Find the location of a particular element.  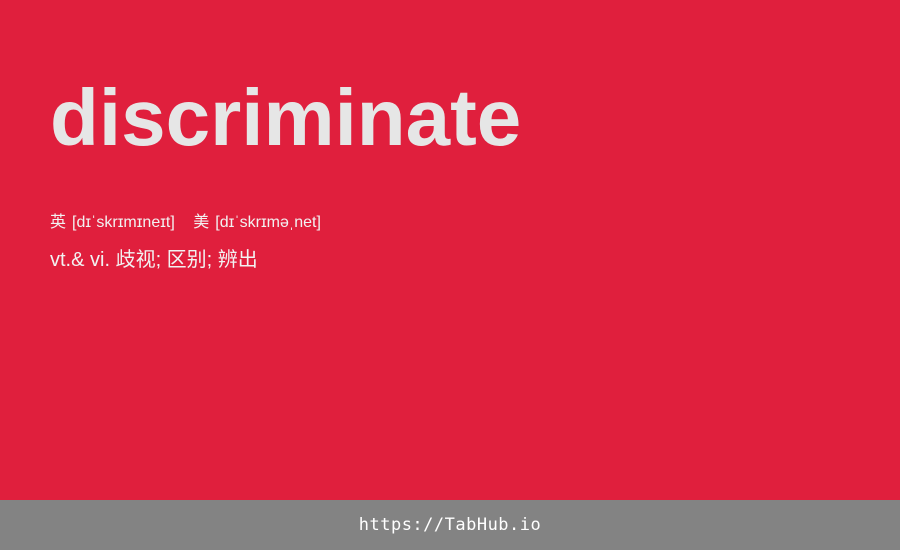

phonetic-us: 美 [dɪˈskrɪməˌnet] is located at coordinates (257, 222).